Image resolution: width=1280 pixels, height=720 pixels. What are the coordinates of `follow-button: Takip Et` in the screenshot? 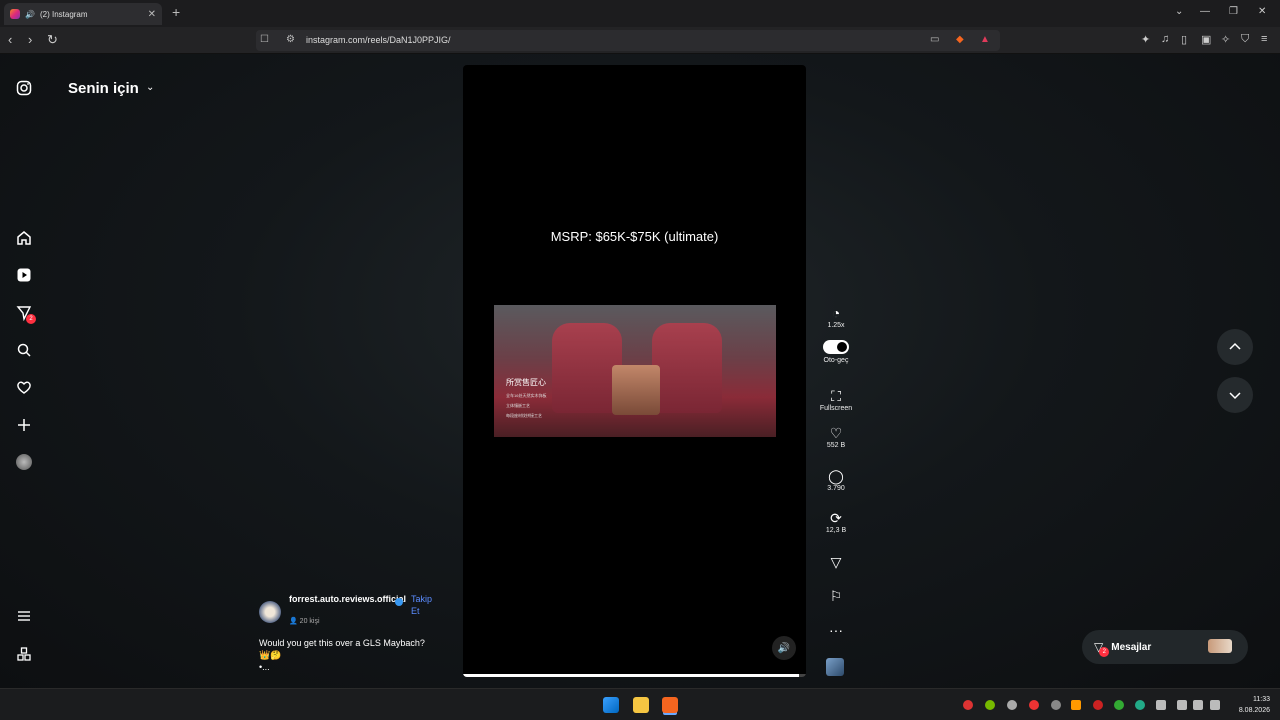 It's located at (426, 605).